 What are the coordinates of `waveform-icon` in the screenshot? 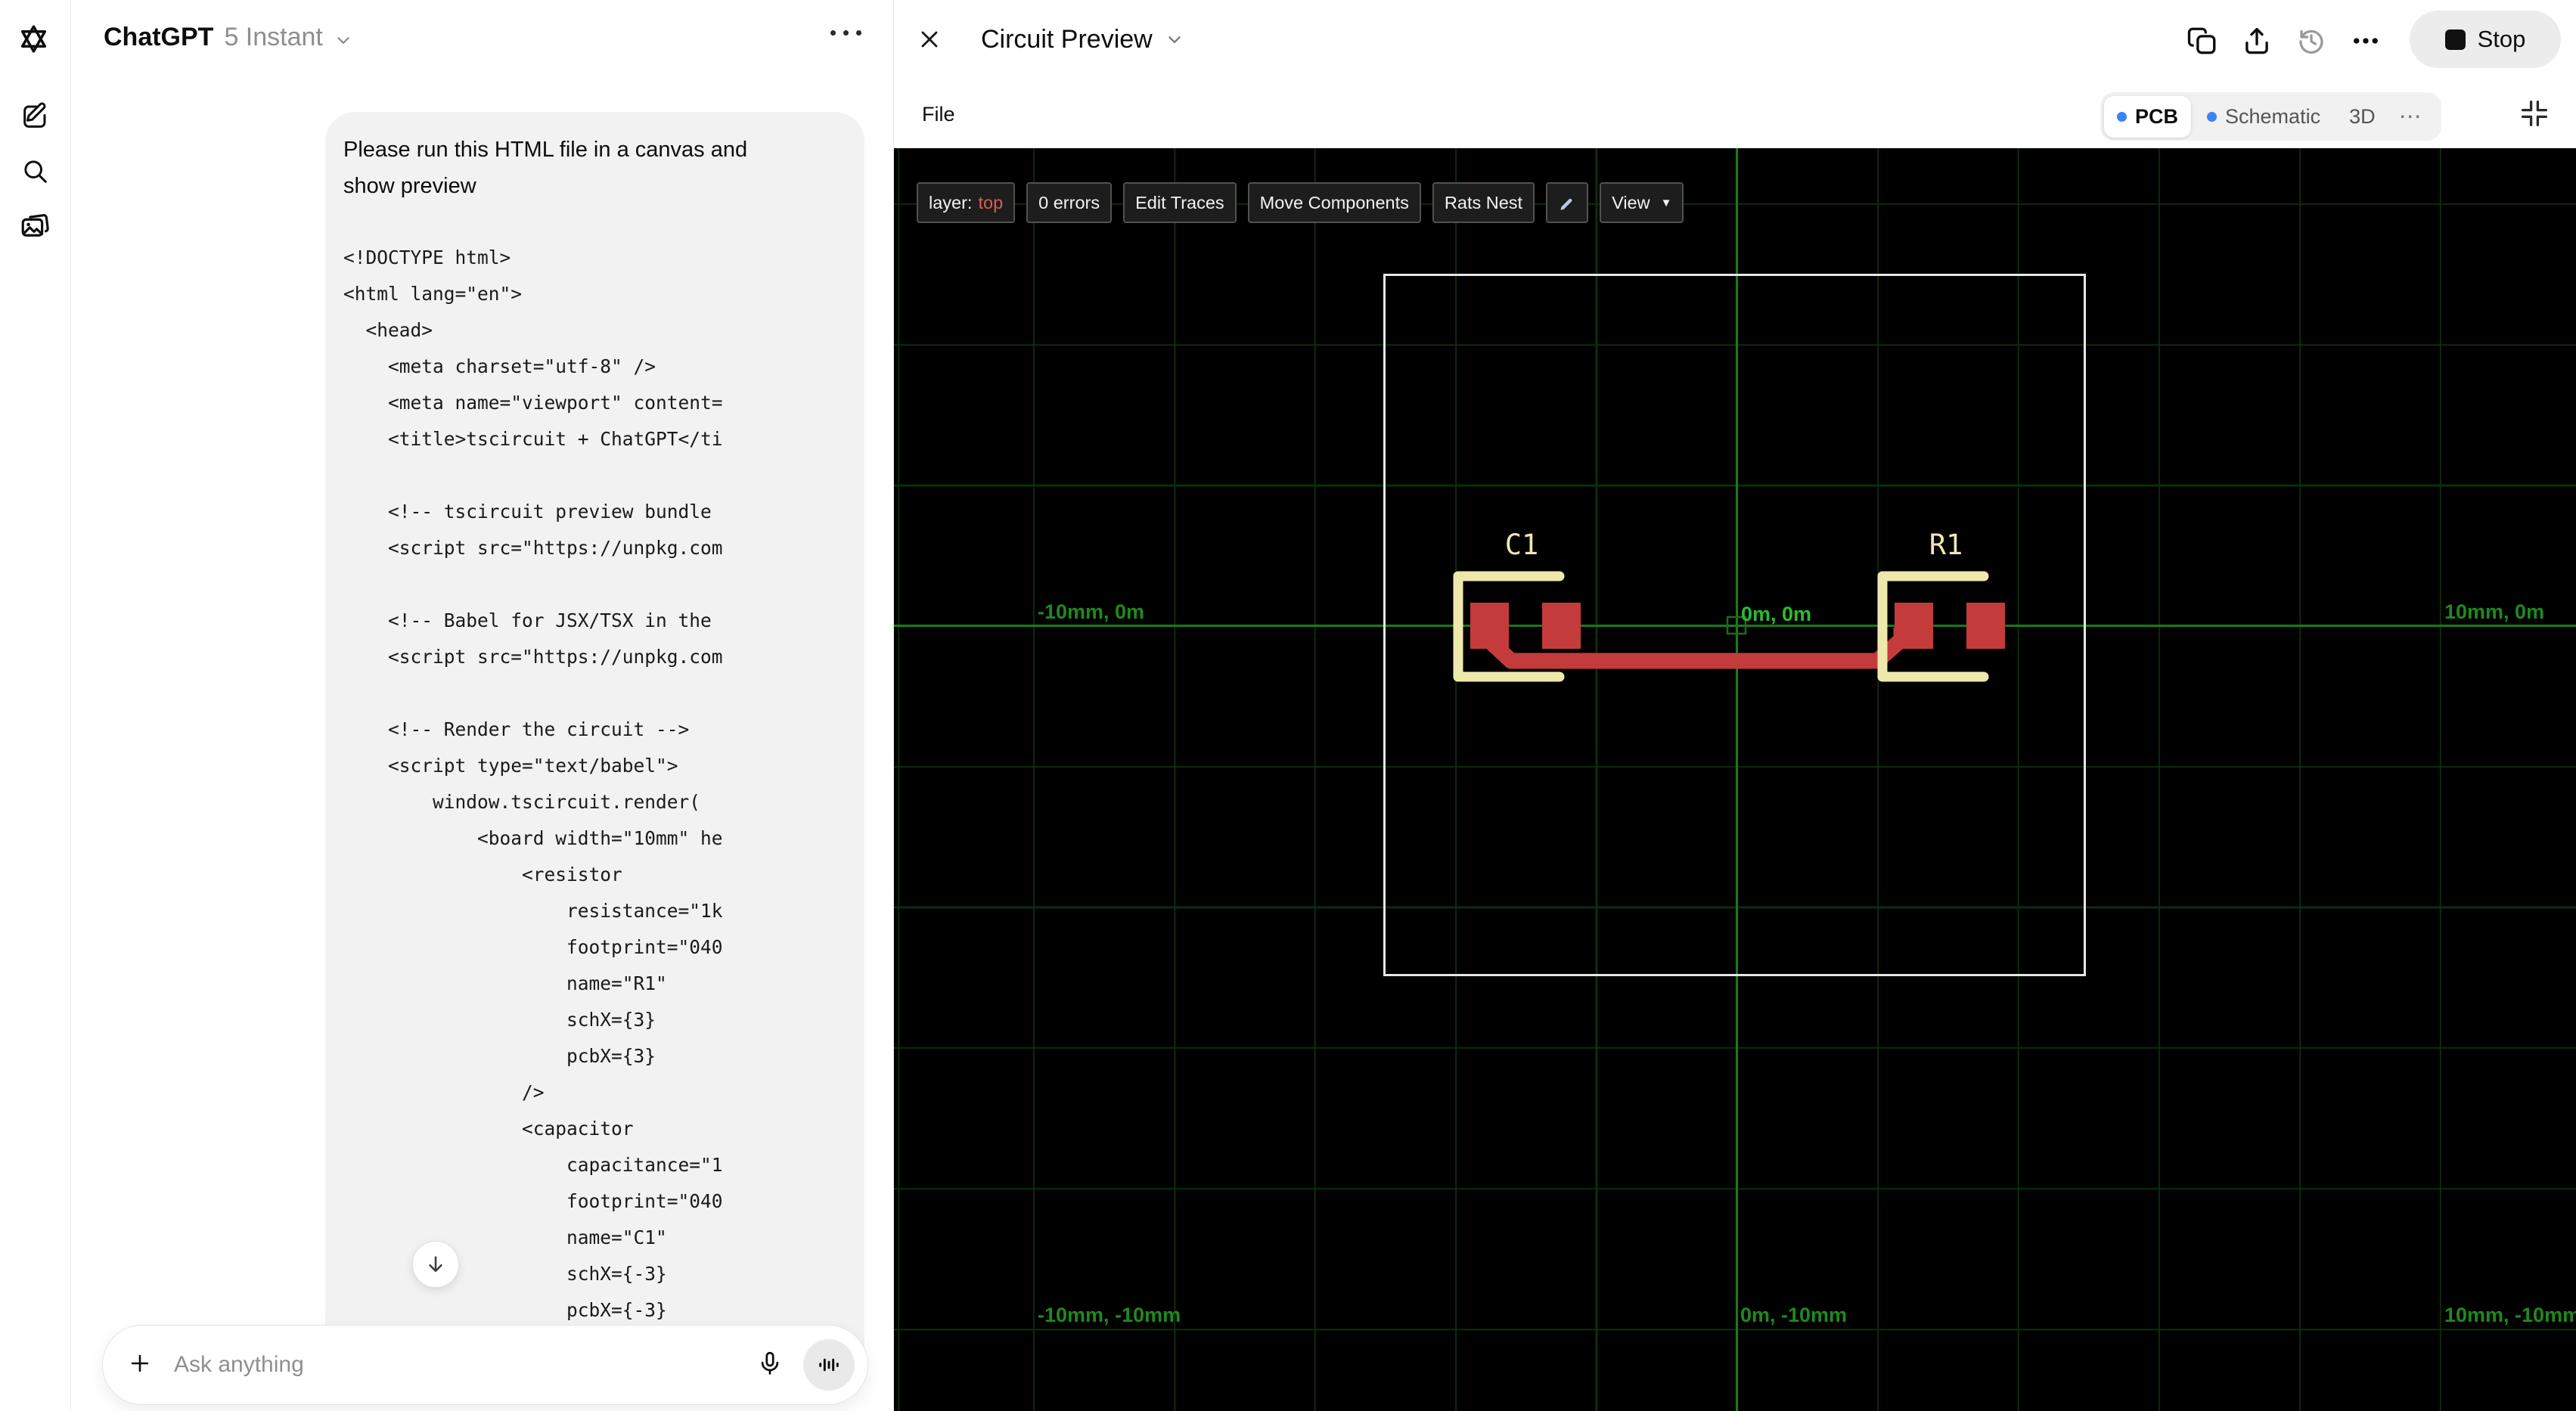 It's located at (829, 1365).